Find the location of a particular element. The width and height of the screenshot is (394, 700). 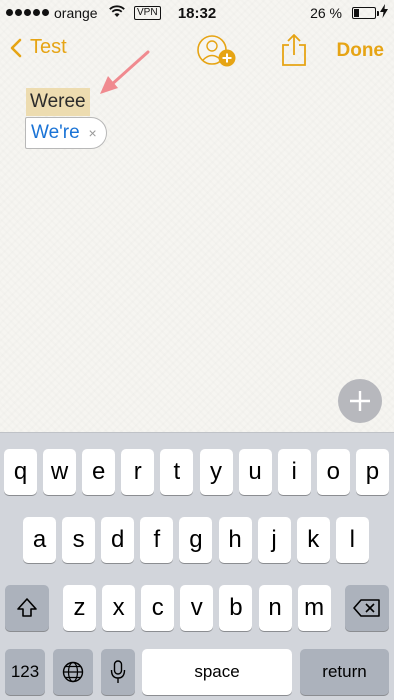

key-p: p is located at coordinates (372, 472).